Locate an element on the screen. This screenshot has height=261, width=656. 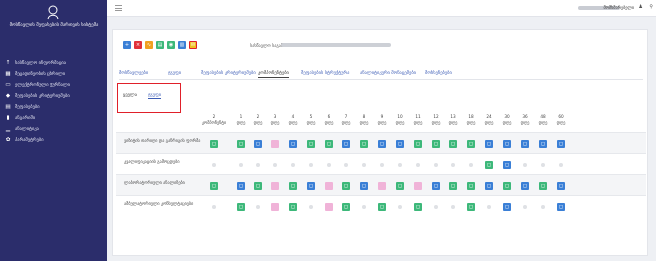
sidebar-item: ▦ მეცადინეობის ცხრილი is located at coordinates (35, 74).